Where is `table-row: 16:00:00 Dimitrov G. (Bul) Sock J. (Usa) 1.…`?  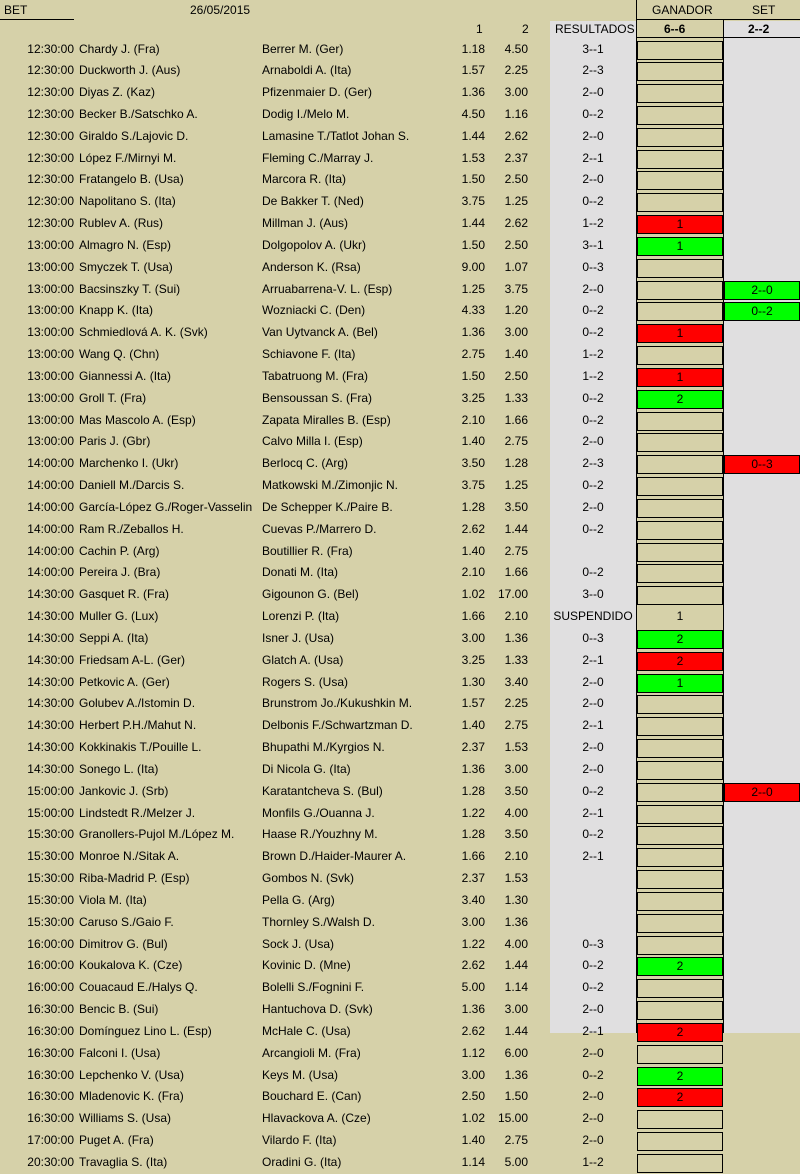 table-row: 16:00:00 Dimitrov G. (Bul) Sock J. (Usa) 1.… is located at coordinates (400, 945).